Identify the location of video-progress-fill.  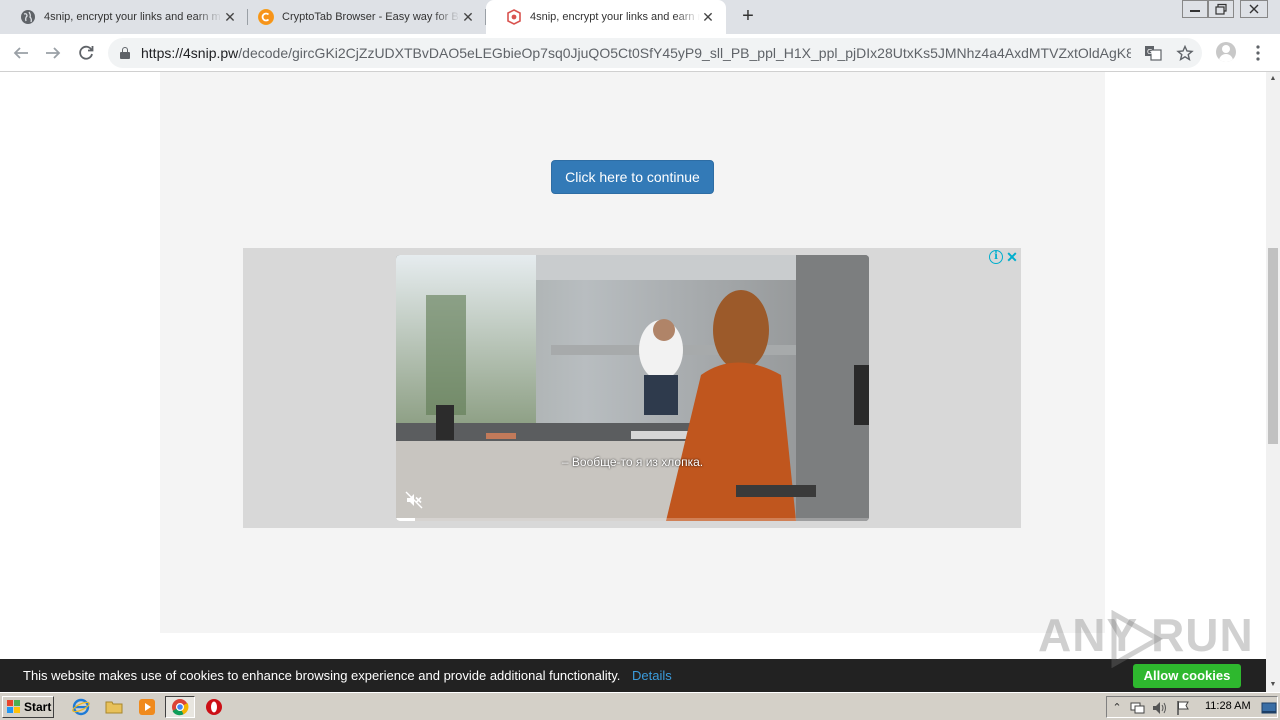
(405, 519).